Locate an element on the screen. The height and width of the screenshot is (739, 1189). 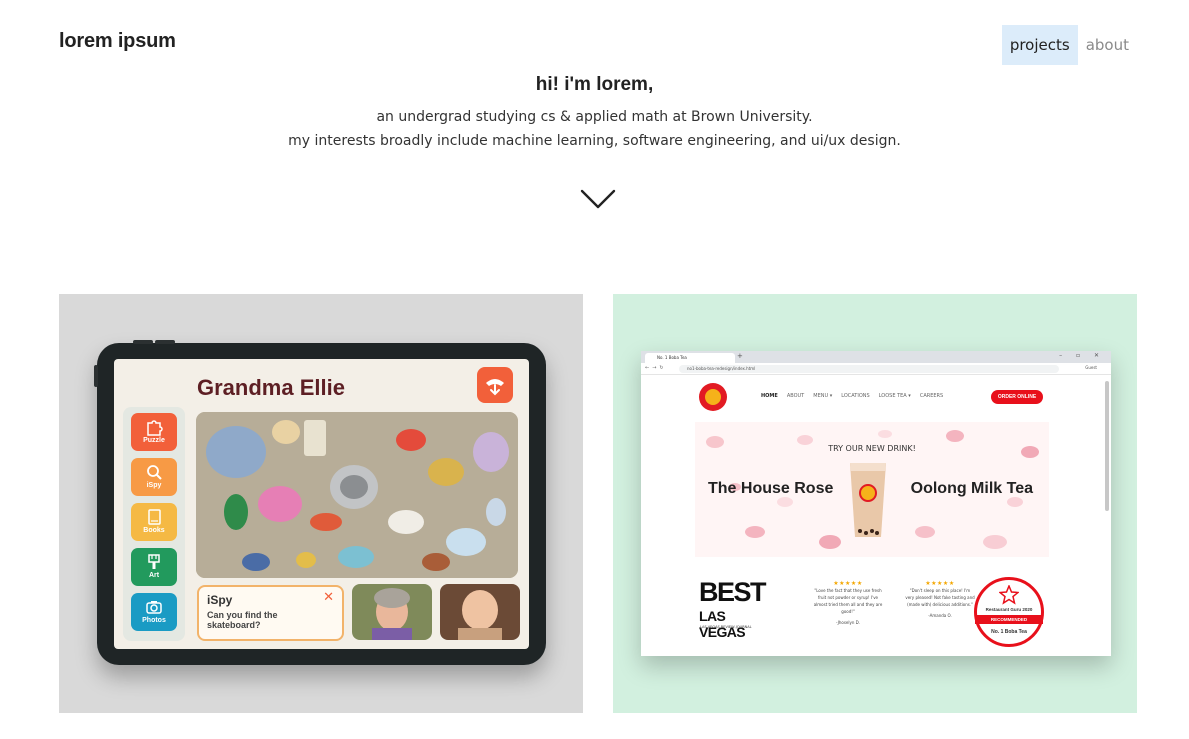
book-icon is located at coordinates (154, 517).